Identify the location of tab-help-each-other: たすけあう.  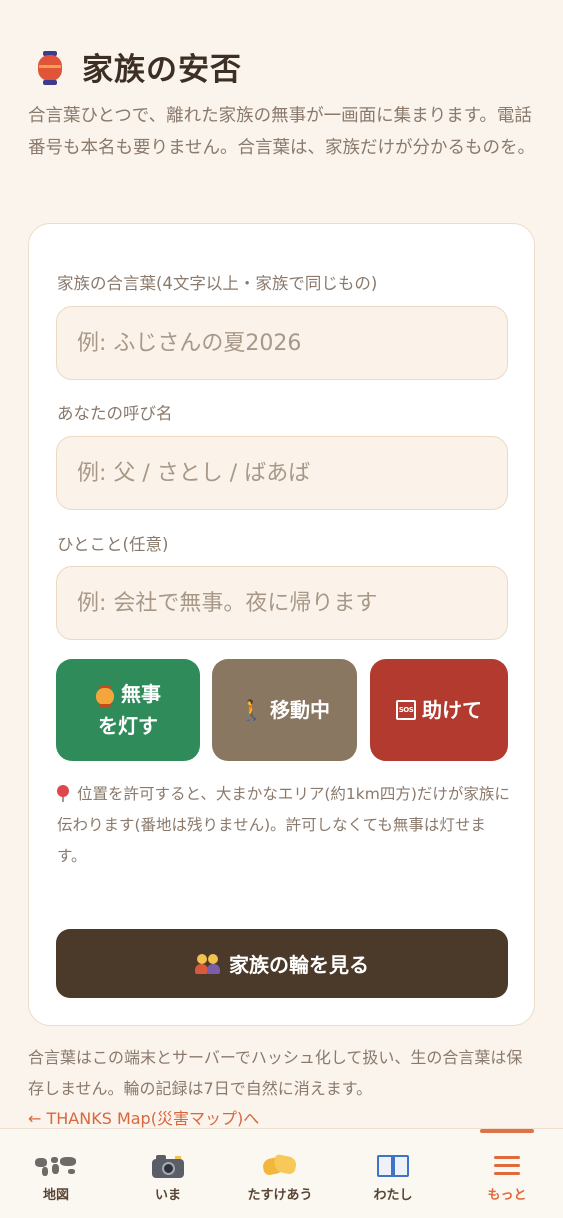
(280, 1173).